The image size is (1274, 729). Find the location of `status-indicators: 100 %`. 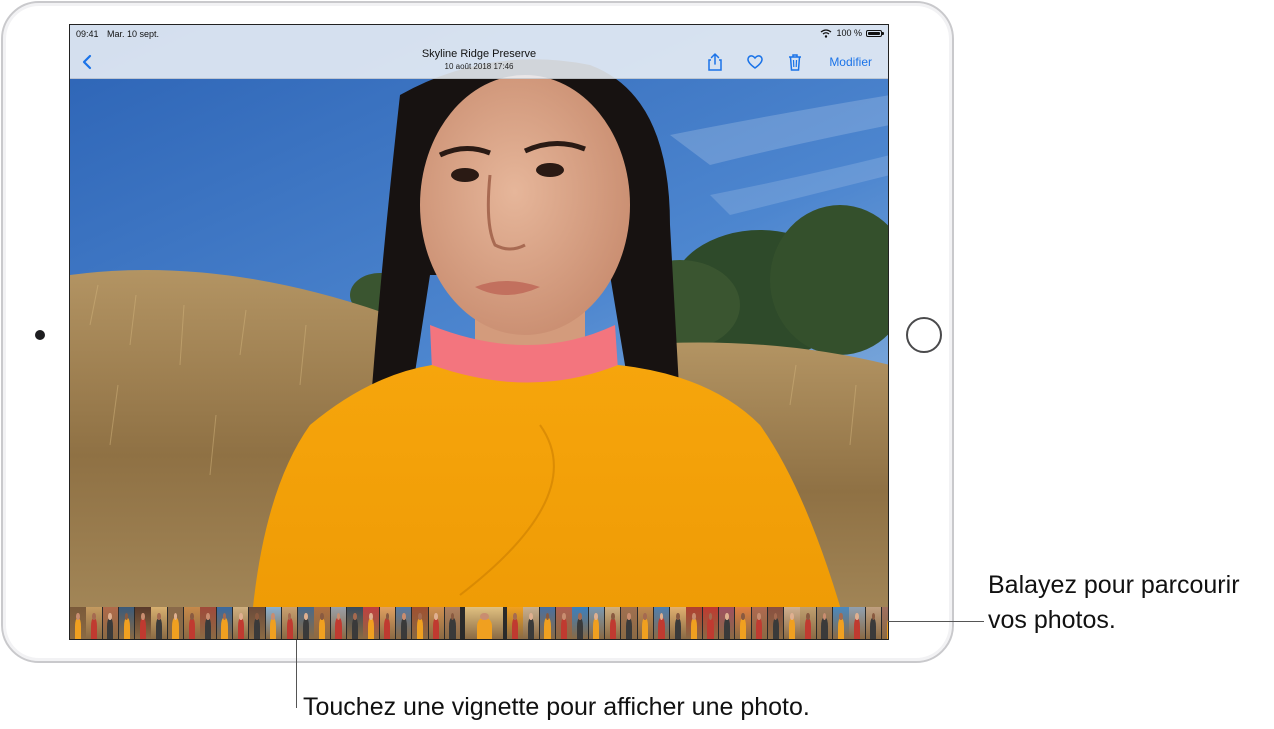

status-indicators: 100 % is located at coordinates (852, 33).